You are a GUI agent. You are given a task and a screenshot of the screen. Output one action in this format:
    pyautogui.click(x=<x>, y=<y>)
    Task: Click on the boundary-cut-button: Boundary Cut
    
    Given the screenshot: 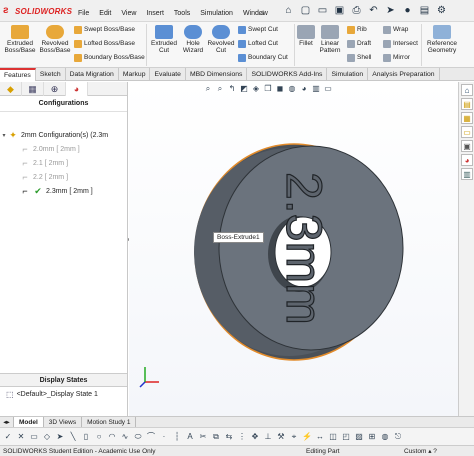 What is the action you would take?
    pyautogui.click(x=263, y=58)
    